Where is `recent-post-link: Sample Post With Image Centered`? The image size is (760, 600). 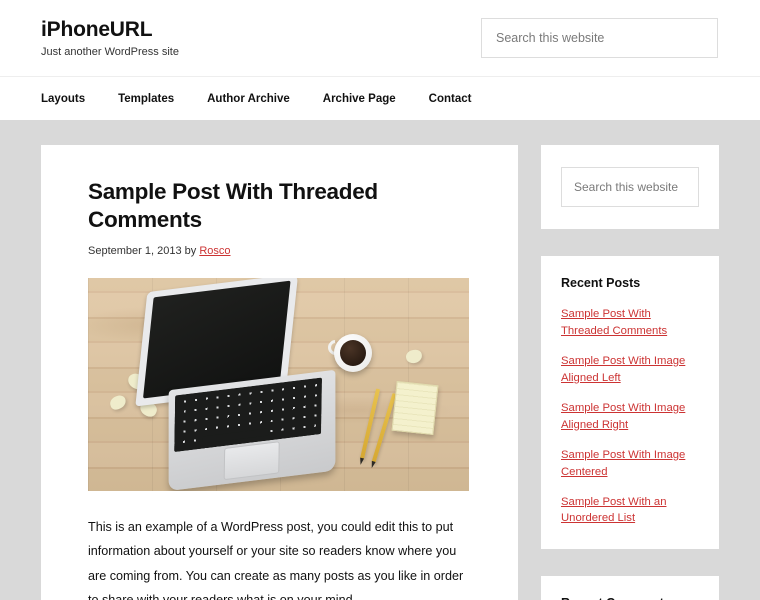
recent-post-link: Sample Post With Image Centered is located at coordinates (630, 464).